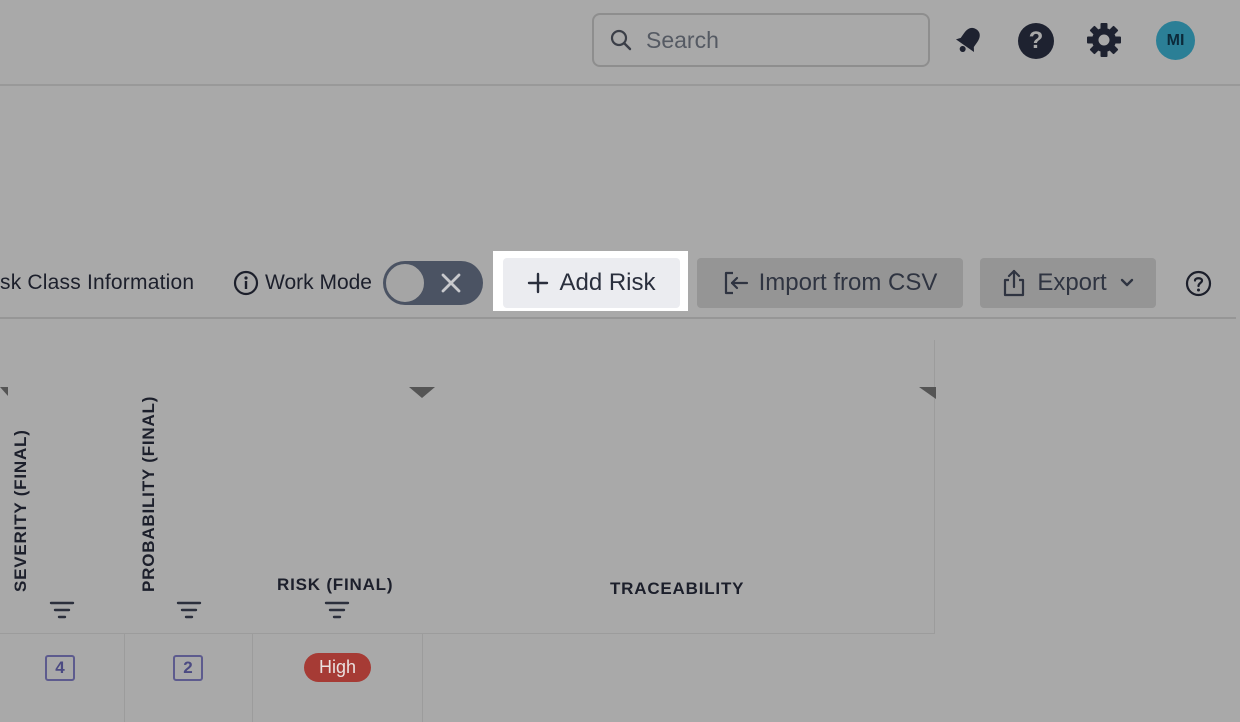 This screenshot has width=1240, height=722. What do you see at coordinates (149, 494) in the screenshot?
I see `column-header-probability: PROBABILITY (FINAL)` at bounding box center [149, 494].